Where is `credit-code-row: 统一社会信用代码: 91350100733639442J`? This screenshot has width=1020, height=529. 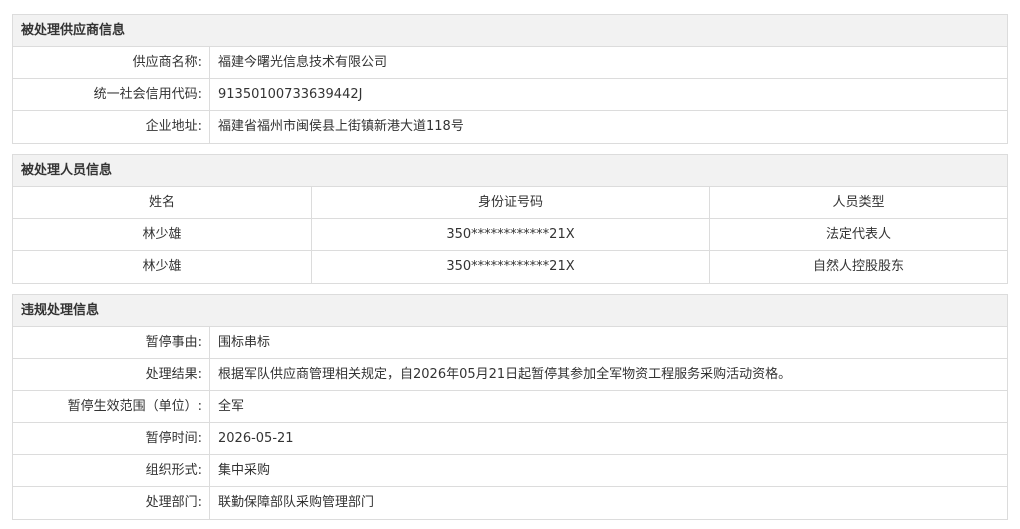
credit-code-row: 统一社会信用代码: 91350100733639442J is located at coordinates (510, 95).